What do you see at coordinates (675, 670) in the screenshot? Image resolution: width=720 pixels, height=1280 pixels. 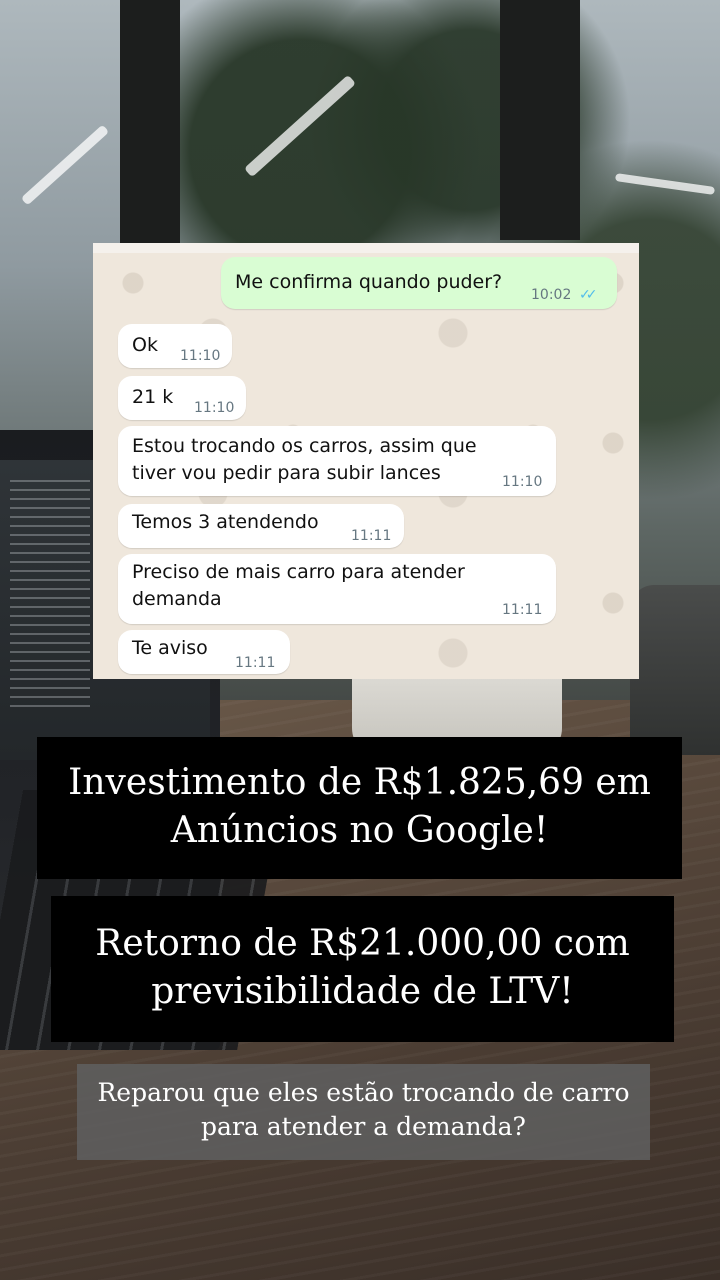 I see `chair` at bounding box center [675, 670].